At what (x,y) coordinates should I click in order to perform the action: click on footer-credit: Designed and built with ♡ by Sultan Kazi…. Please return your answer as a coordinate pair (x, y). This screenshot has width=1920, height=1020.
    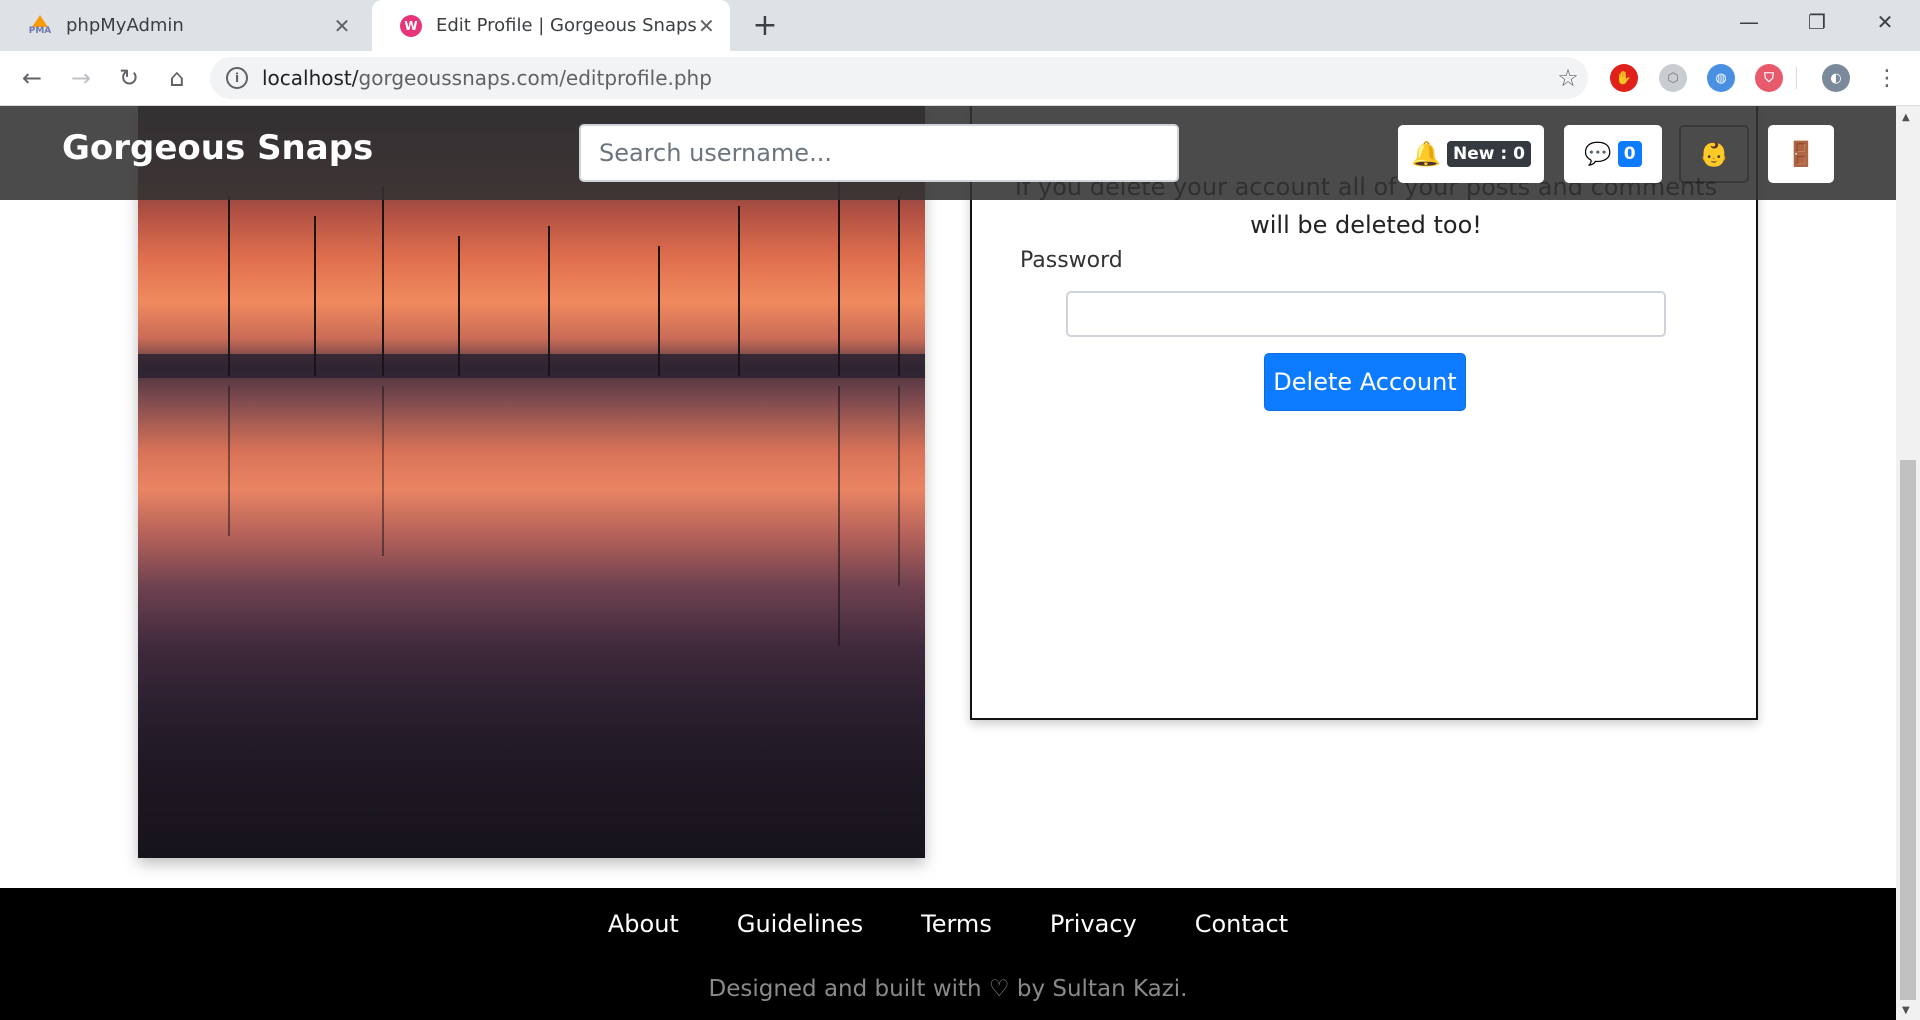
    Looking at the image, I should click on (948, 989).